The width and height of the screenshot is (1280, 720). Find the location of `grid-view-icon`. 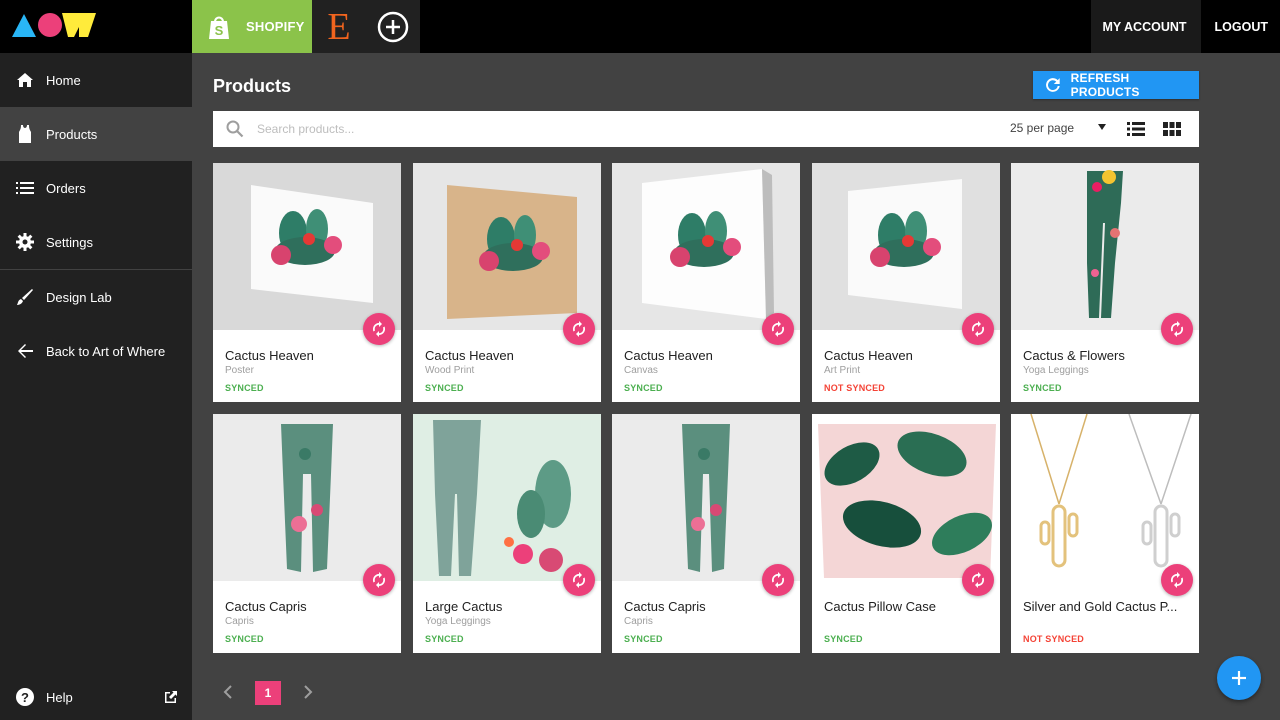

grid-view-icon is located at coordinates (1172, 129).